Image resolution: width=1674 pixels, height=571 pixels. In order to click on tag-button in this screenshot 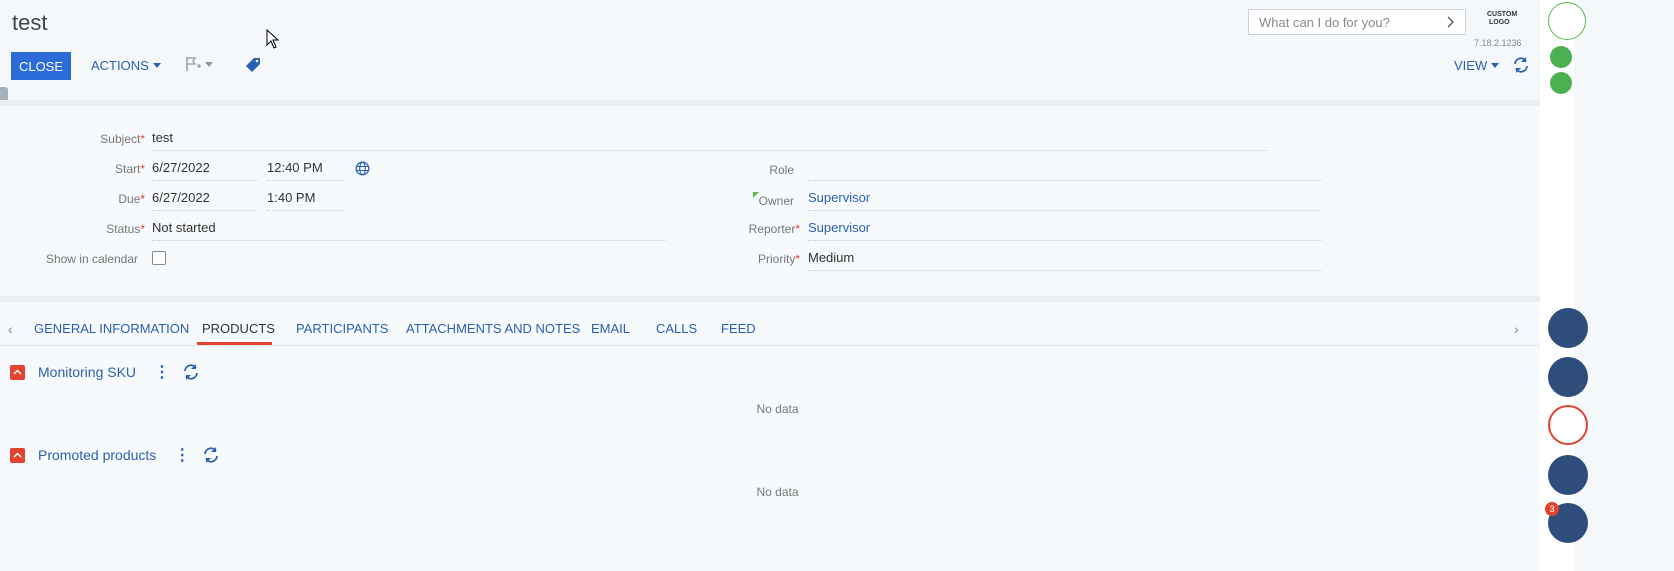, I will do `click(253, 67)`.